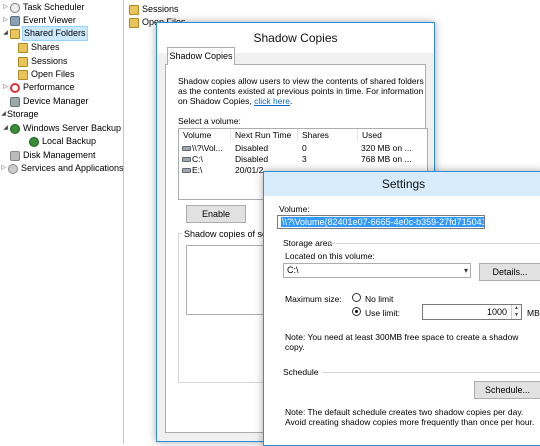  I want to click on volume-select: C:\ ▾, so click(377, 270).